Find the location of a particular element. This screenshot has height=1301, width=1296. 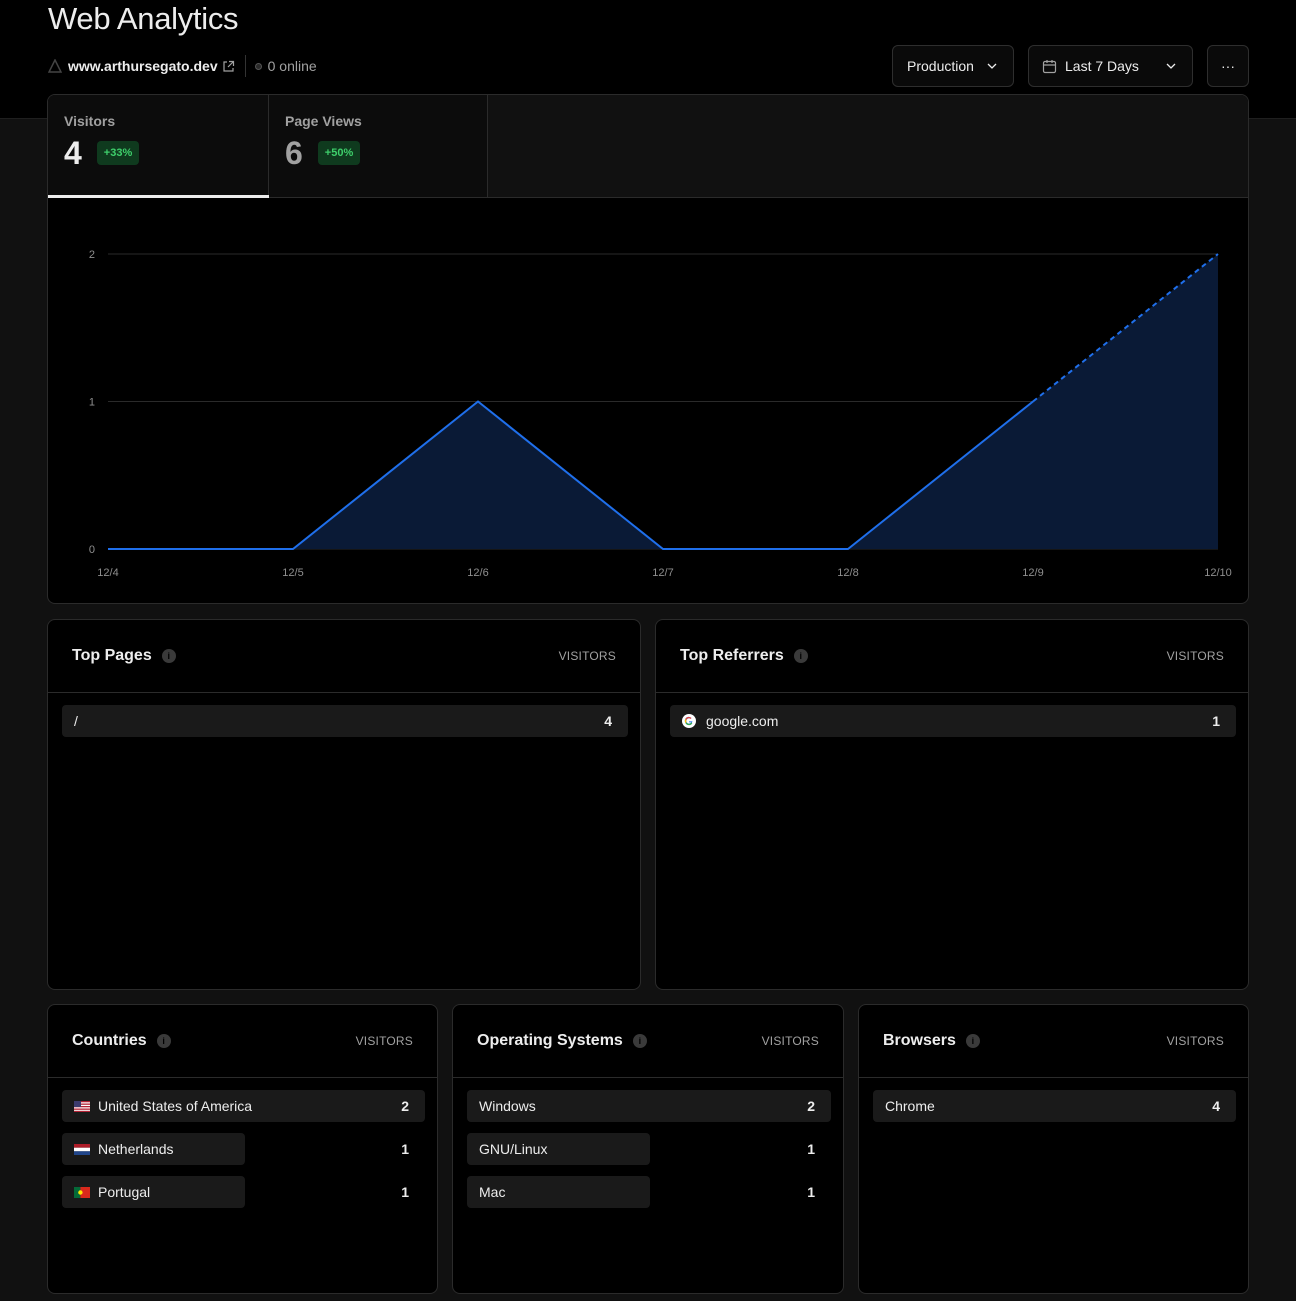

y-tick-label: 0 is located at coordinates (92, 550).